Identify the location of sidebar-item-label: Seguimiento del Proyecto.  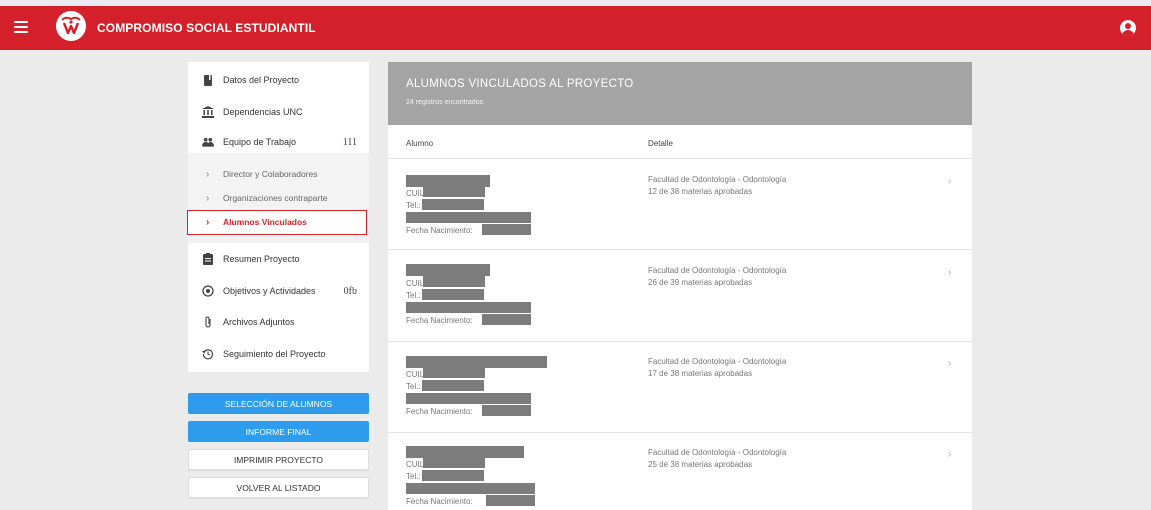
(274, 354).